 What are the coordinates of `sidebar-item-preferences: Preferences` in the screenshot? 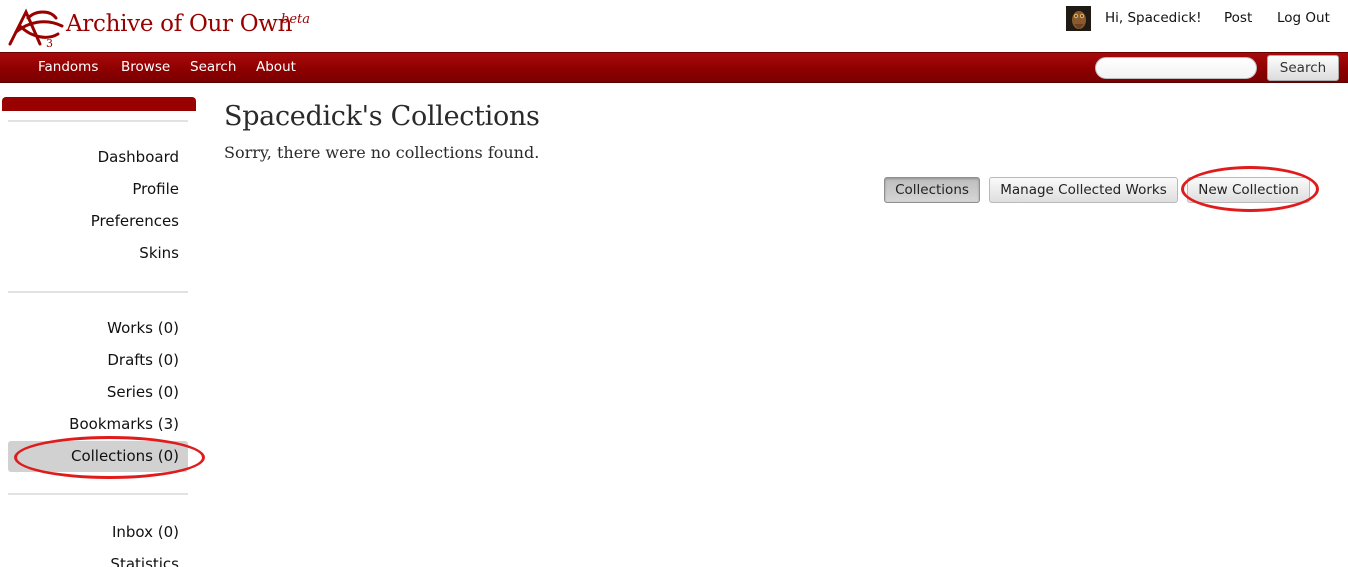 It's located at (135, 221).